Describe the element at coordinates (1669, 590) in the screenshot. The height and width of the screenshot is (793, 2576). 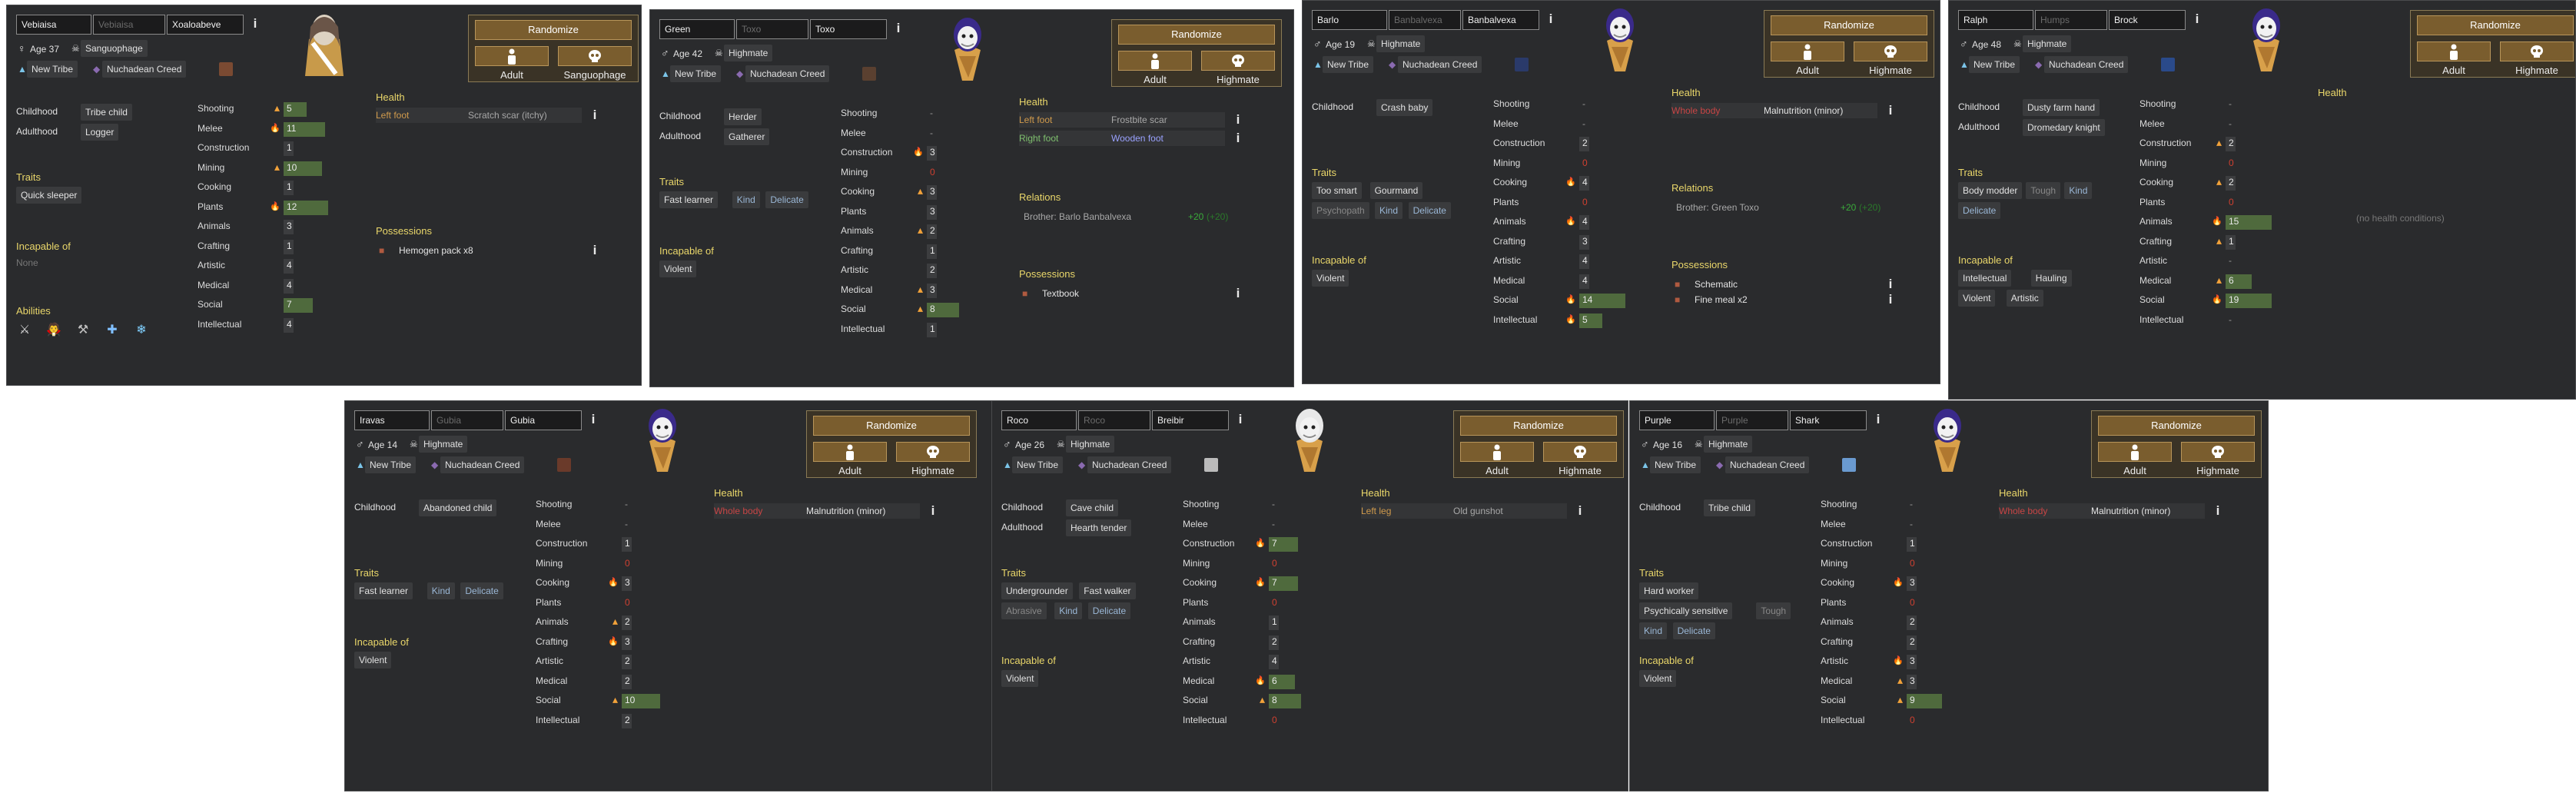
I see `trait-chip: Hard worker` at that location.